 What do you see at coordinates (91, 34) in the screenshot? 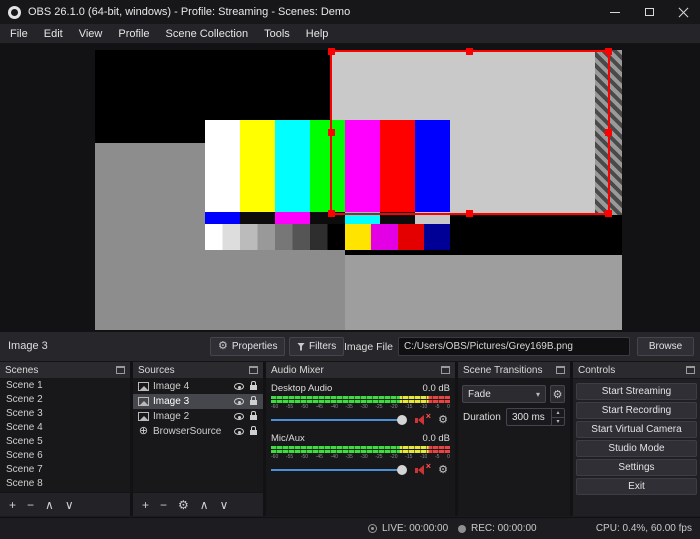
I see `menu-view: View` at bounding box center [91, 34].